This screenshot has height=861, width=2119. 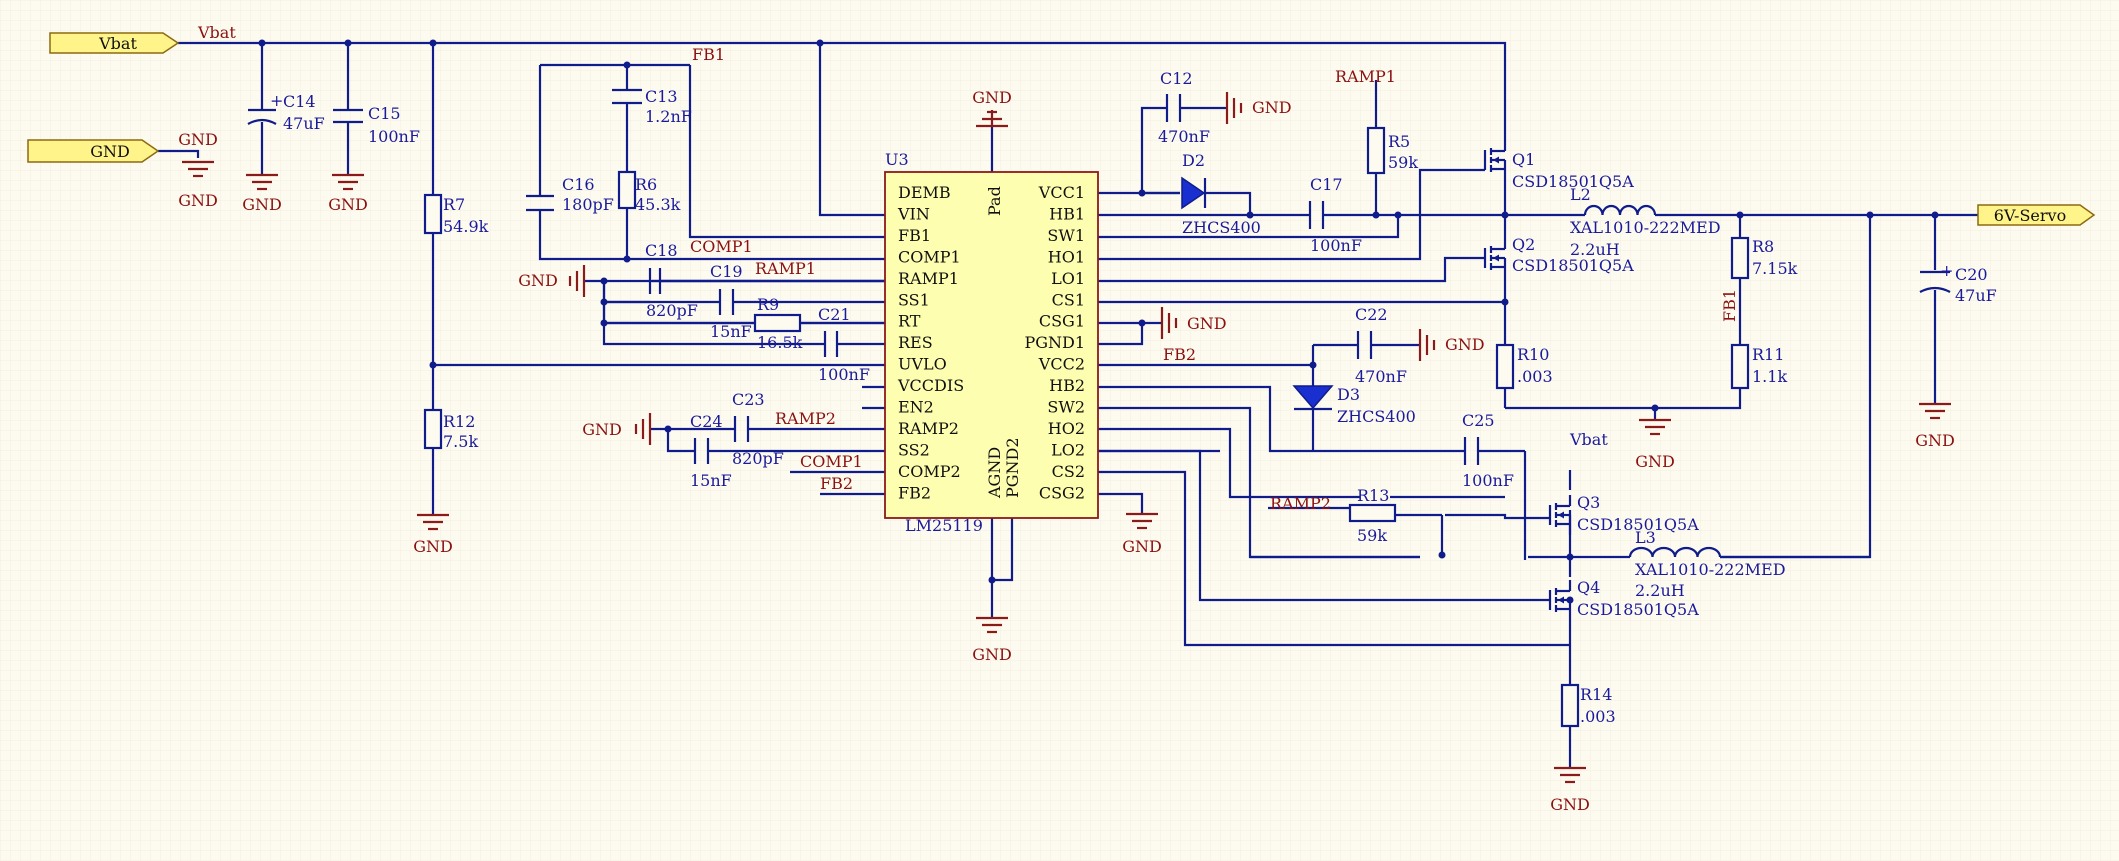 What do you see at coordinates (1971, 274) in the screenshot?
I see `svg-text: C20` at bounding box center [1971, 274].